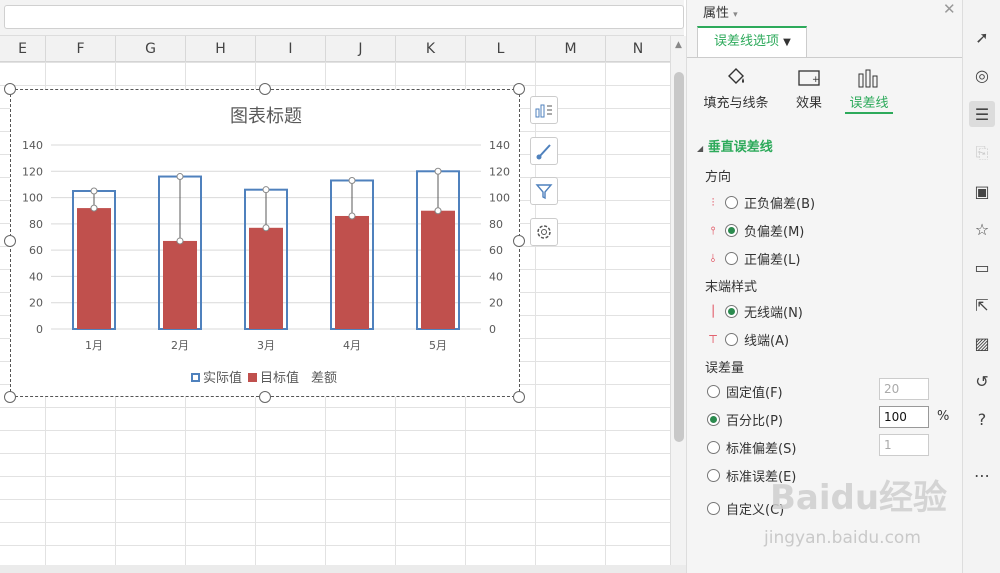  I want to click on column-header-cell: L, so click(501, 49).